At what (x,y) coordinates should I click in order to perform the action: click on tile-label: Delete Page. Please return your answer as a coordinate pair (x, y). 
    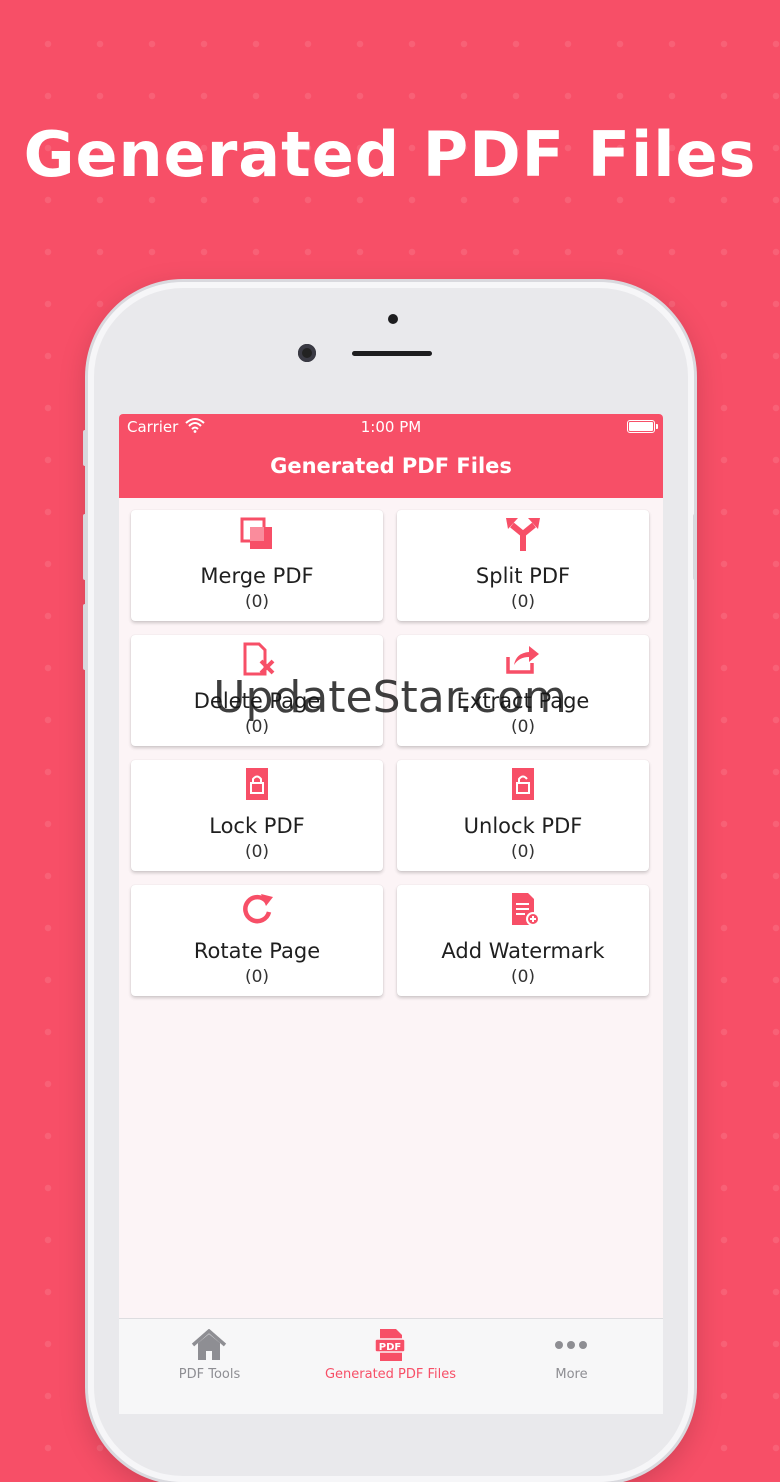
    Looking at the image, I should click on (257, 701).